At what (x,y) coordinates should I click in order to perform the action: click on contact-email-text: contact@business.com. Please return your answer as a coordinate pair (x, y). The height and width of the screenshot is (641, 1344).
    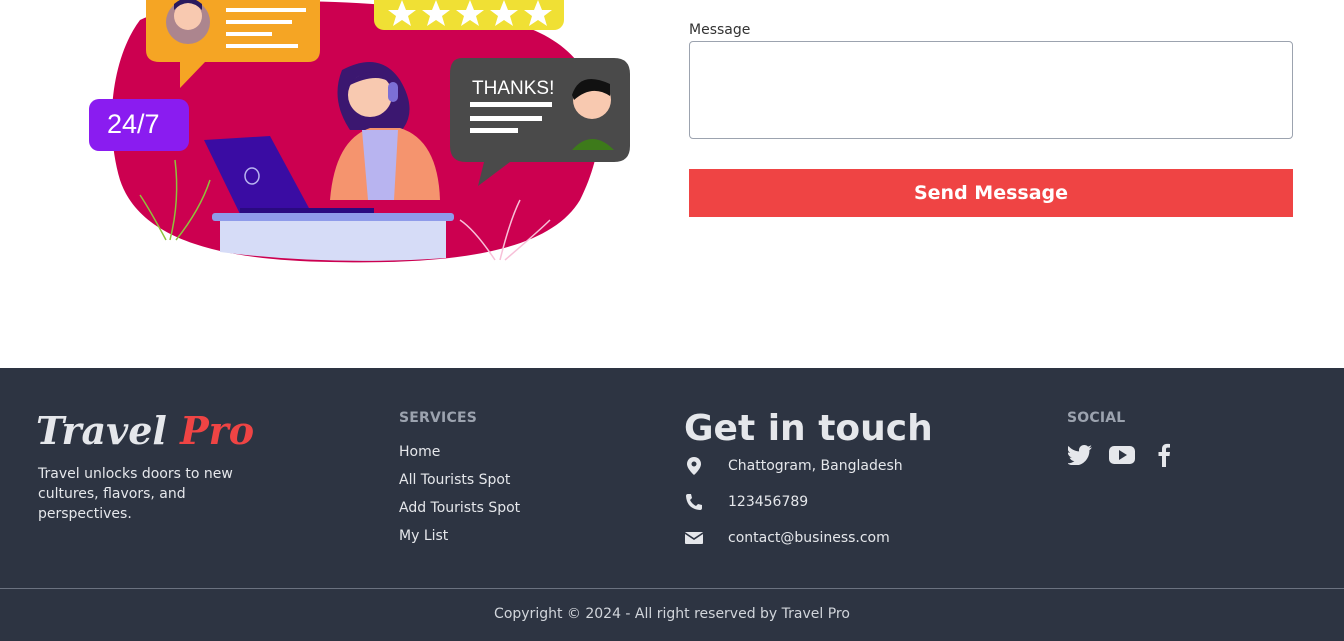
    Looking at the image, I should click on (809, 538).